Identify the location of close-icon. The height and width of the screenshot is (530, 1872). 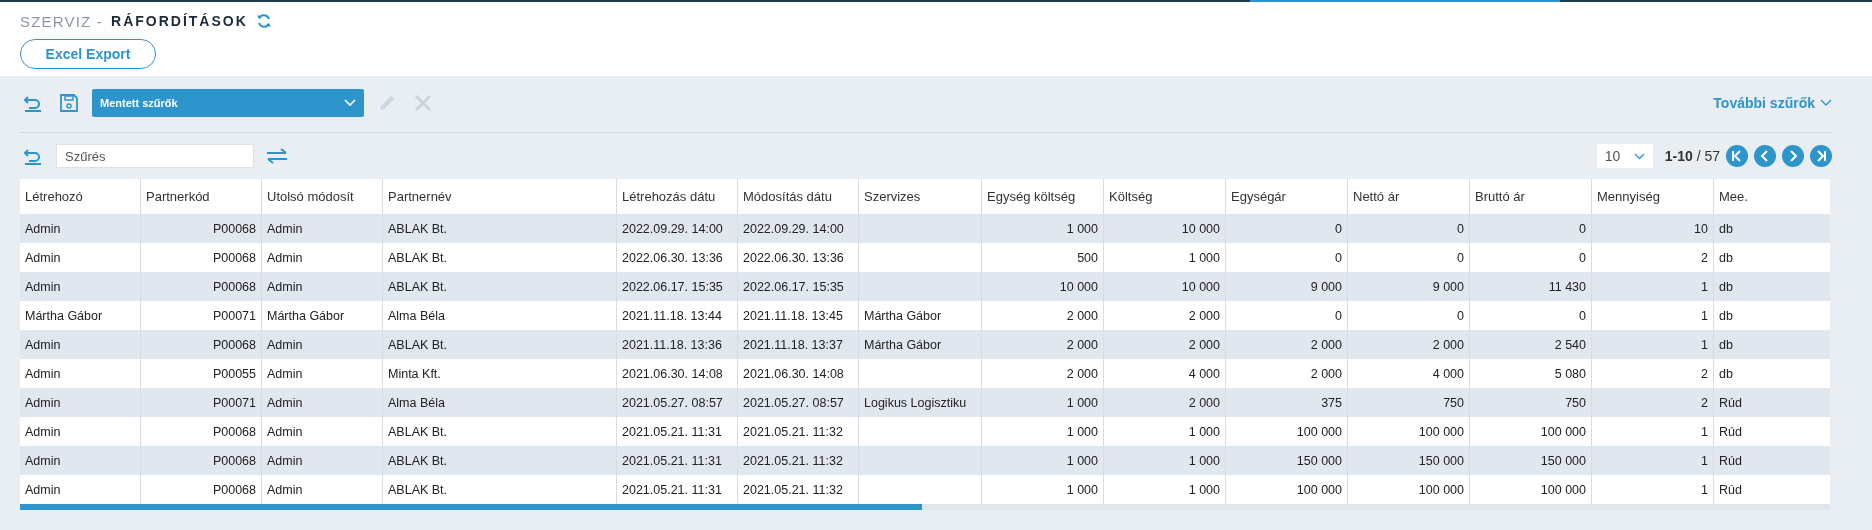
(423, 103).